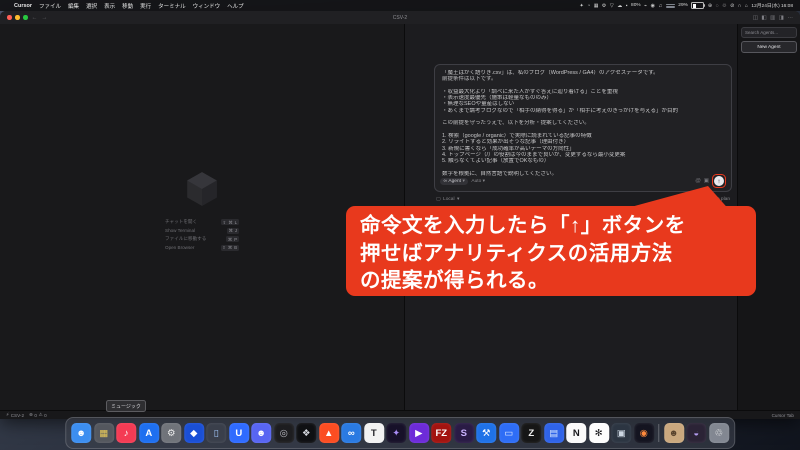 The width and height of the screenshot is (800, 450). Describe the element at coordinates (50, 6) in the screenshot. I see `menu-item: ファイル` at that location.